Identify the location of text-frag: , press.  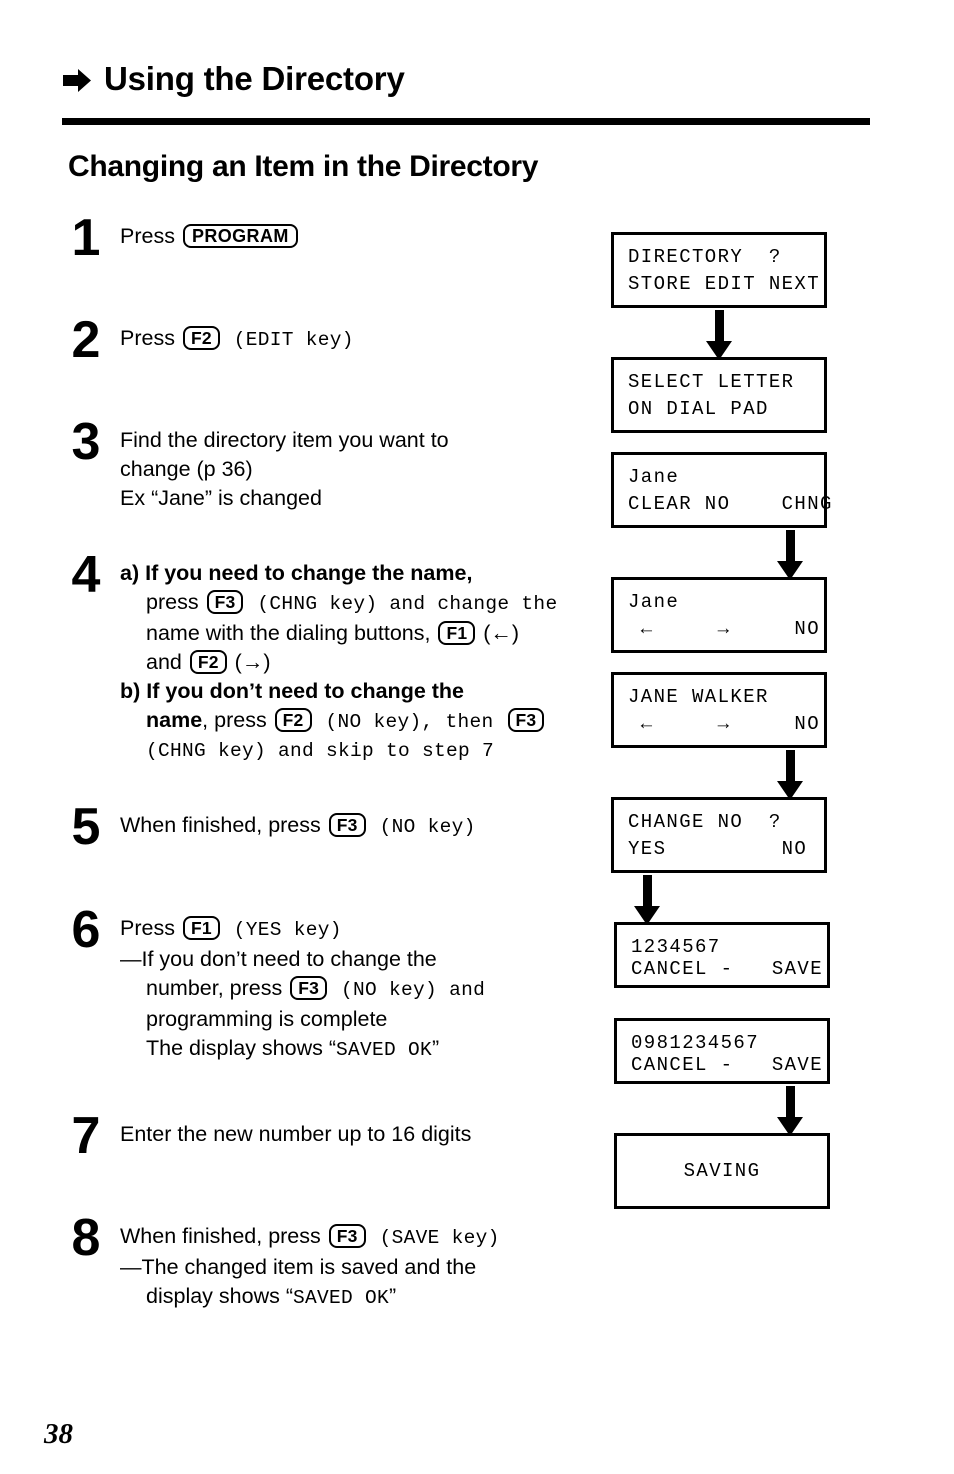
(237, 720).